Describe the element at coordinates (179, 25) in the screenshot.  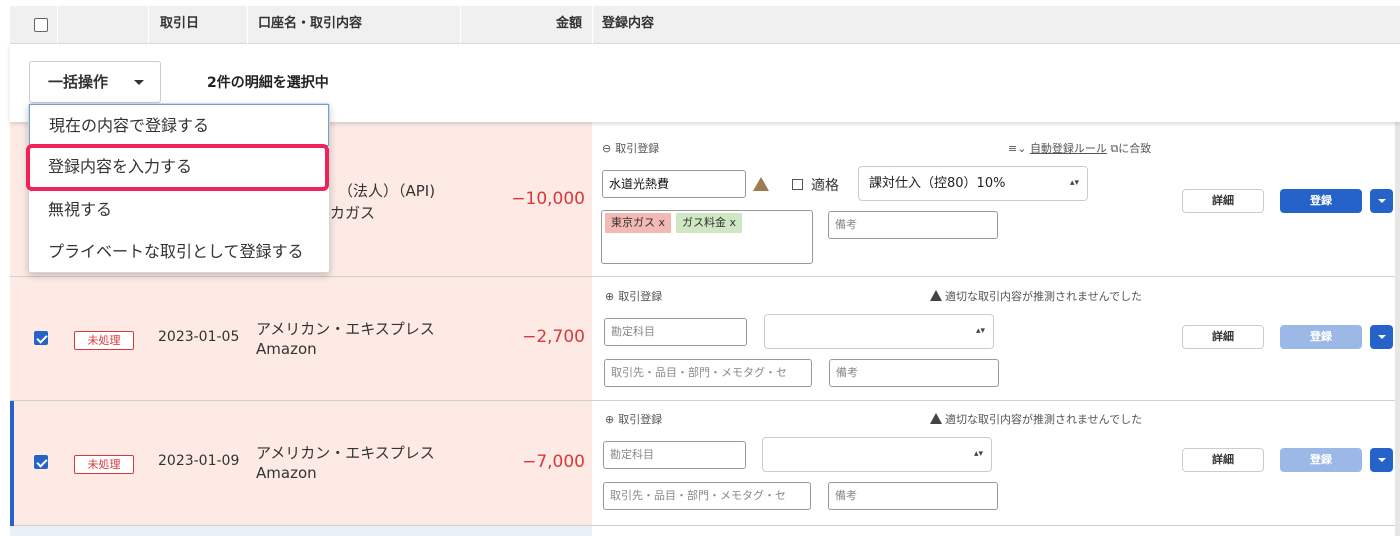
I see `header-date: 取引日` at that location.